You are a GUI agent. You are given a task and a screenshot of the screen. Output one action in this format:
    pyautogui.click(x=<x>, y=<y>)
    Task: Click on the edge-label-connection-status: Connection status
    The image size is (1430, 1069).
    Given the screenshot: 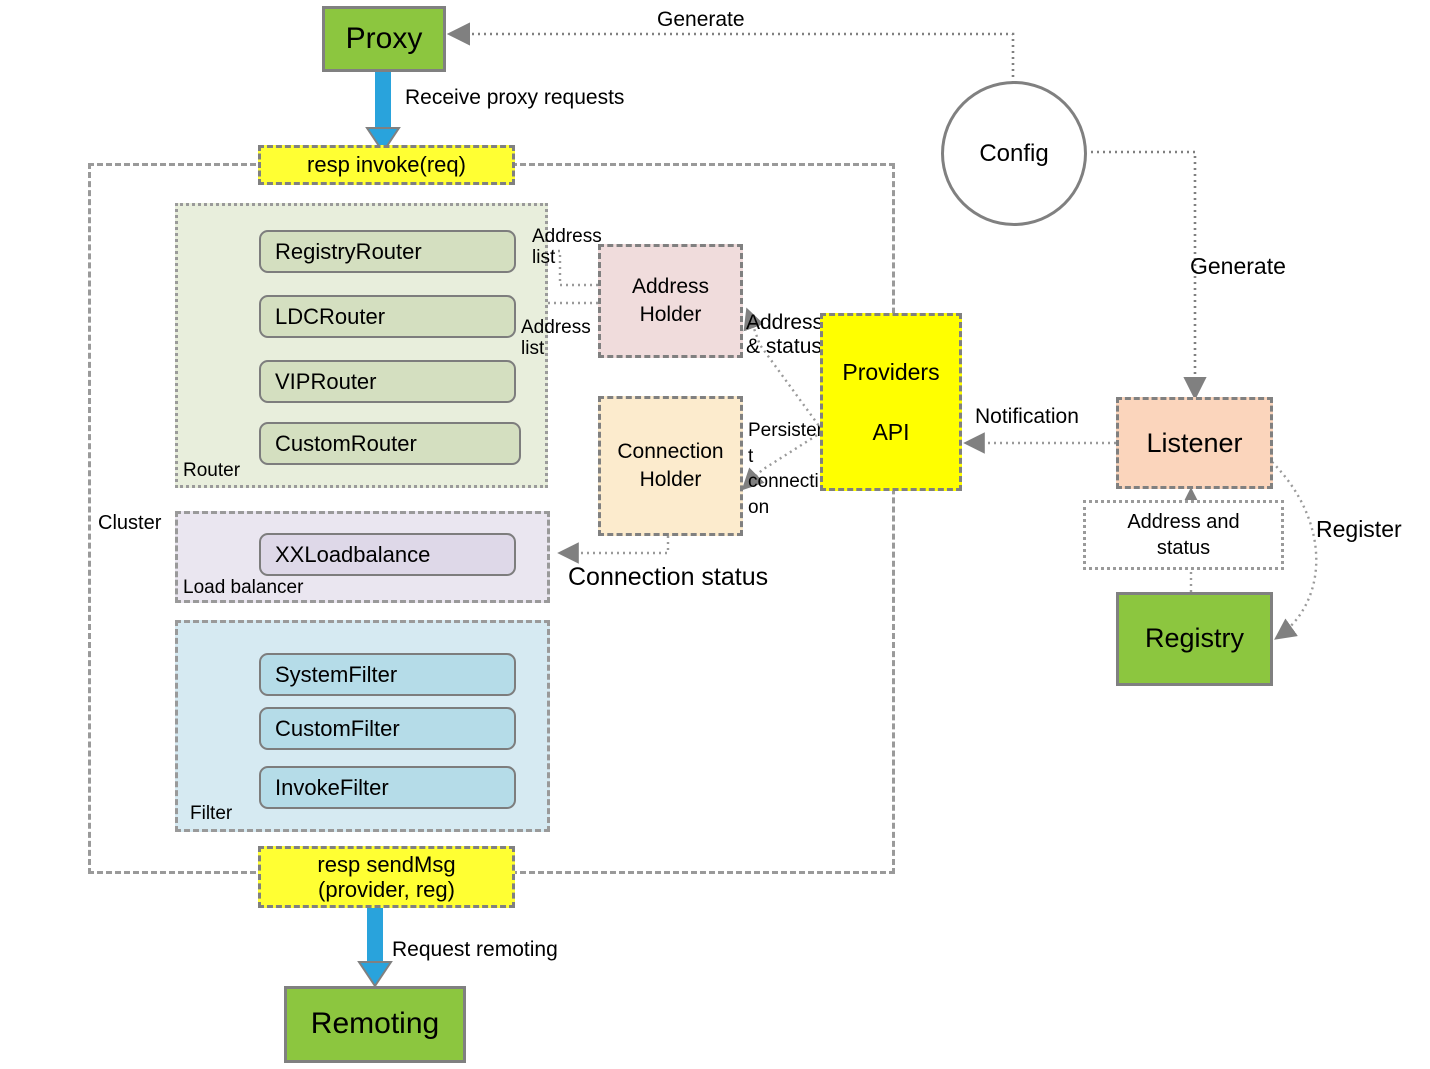 What is the action you would take?
    pyautogui.click(x=668, y=577)
    